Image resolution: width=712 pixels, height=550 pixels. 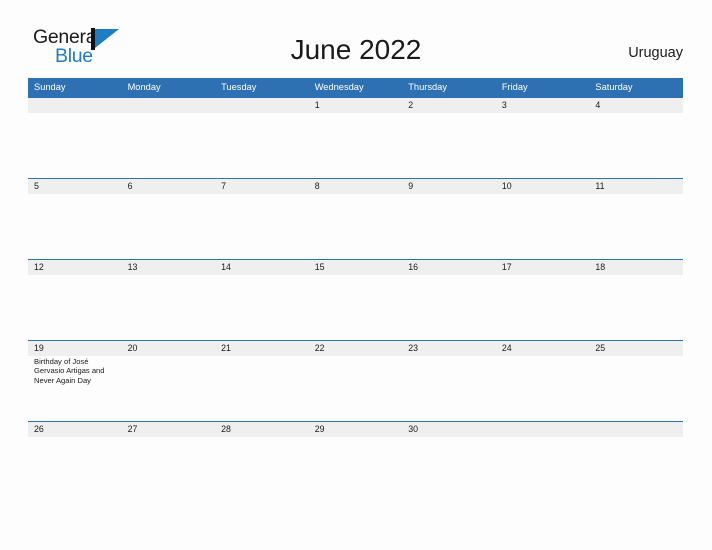 What do you see at coordinates (636, 186) in the screenshot?
I see `date-number: 11` at bounding box center [636, 186].